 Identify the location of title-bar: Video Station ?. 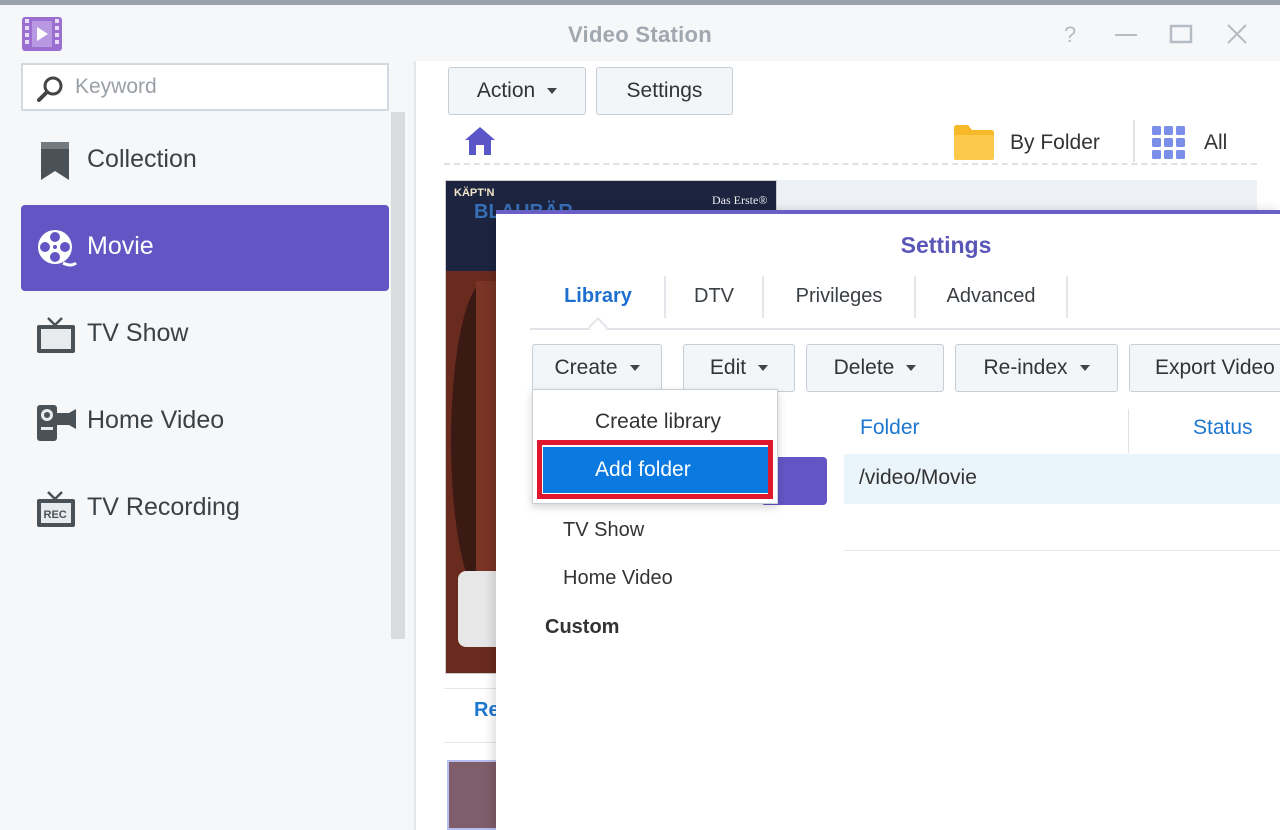
(640, 33).